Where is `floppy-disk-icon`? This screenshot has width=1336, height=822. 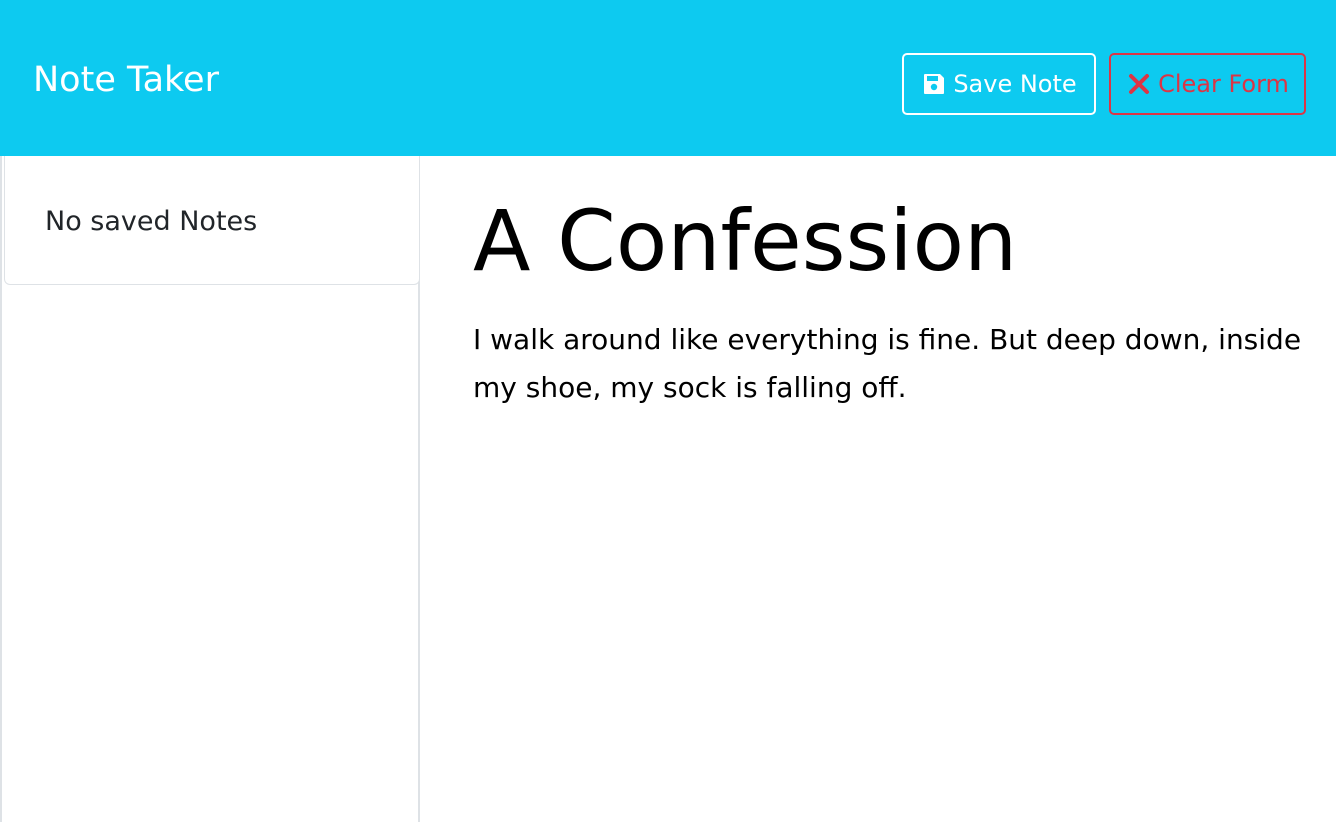 floppy-disk-icon is located at coordinates (934, 84).